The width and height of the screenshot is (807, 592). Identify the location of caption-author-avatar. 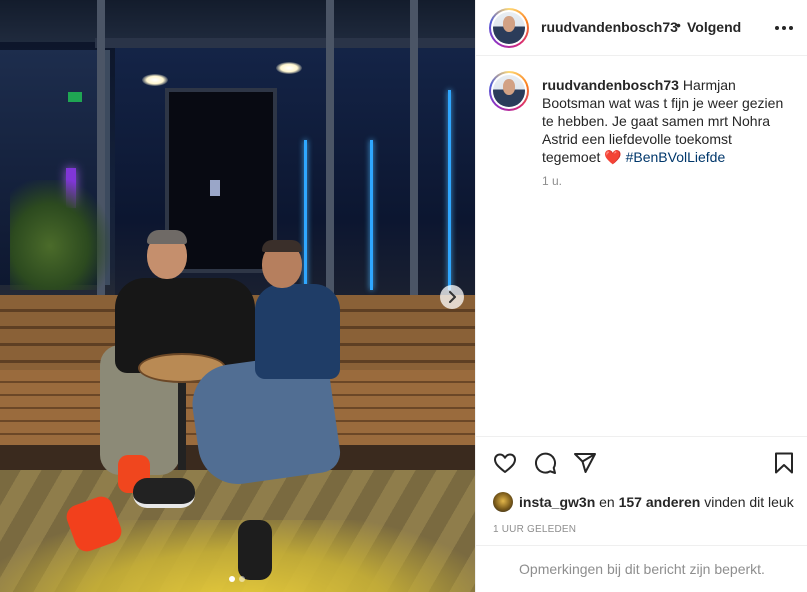
(509, 91).